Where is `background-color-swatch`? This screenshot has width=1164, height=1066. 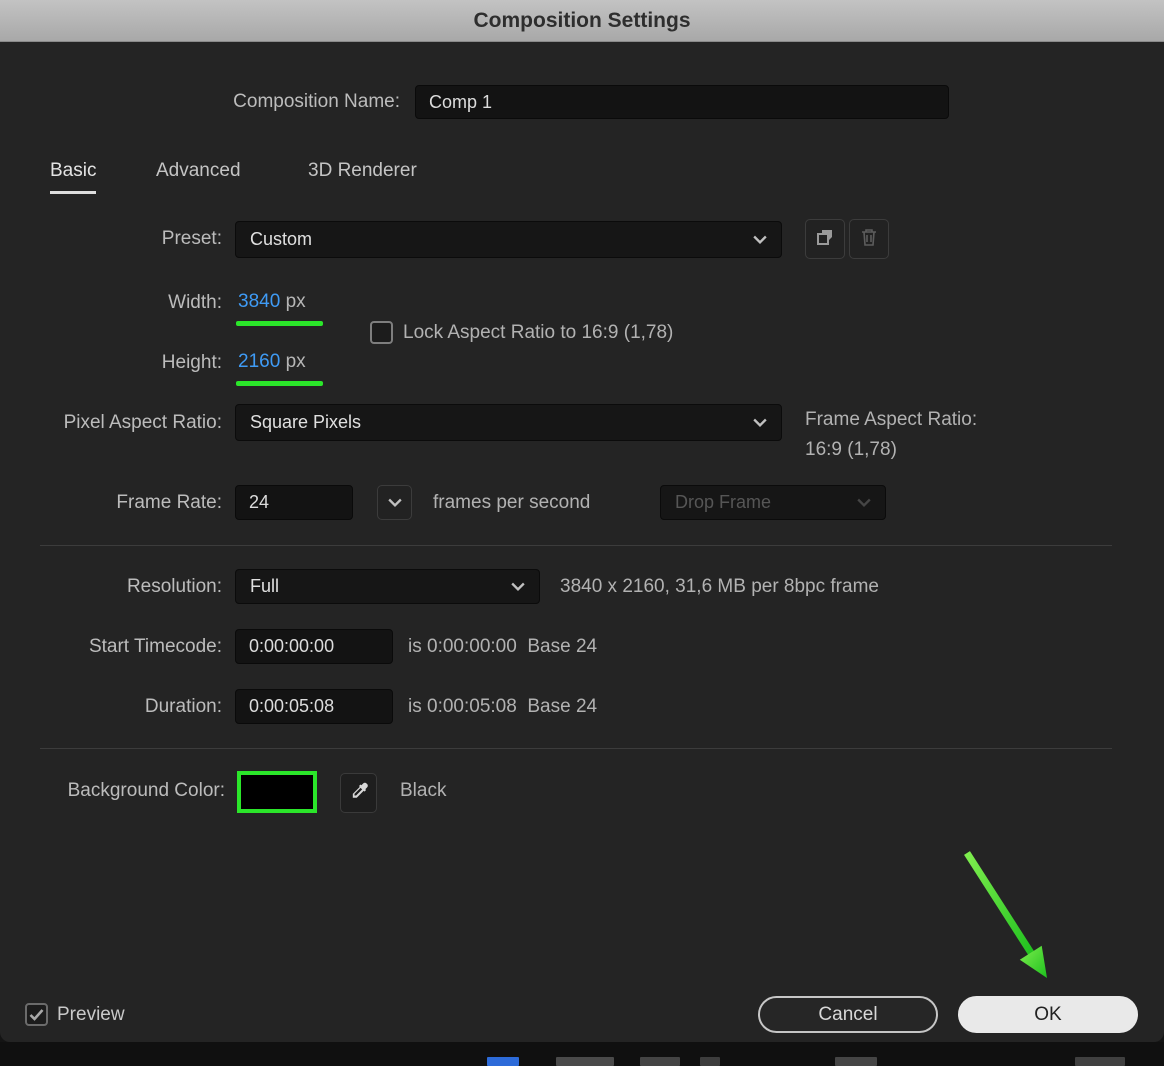 background-color-swatch is located at coordinates (277, 792).